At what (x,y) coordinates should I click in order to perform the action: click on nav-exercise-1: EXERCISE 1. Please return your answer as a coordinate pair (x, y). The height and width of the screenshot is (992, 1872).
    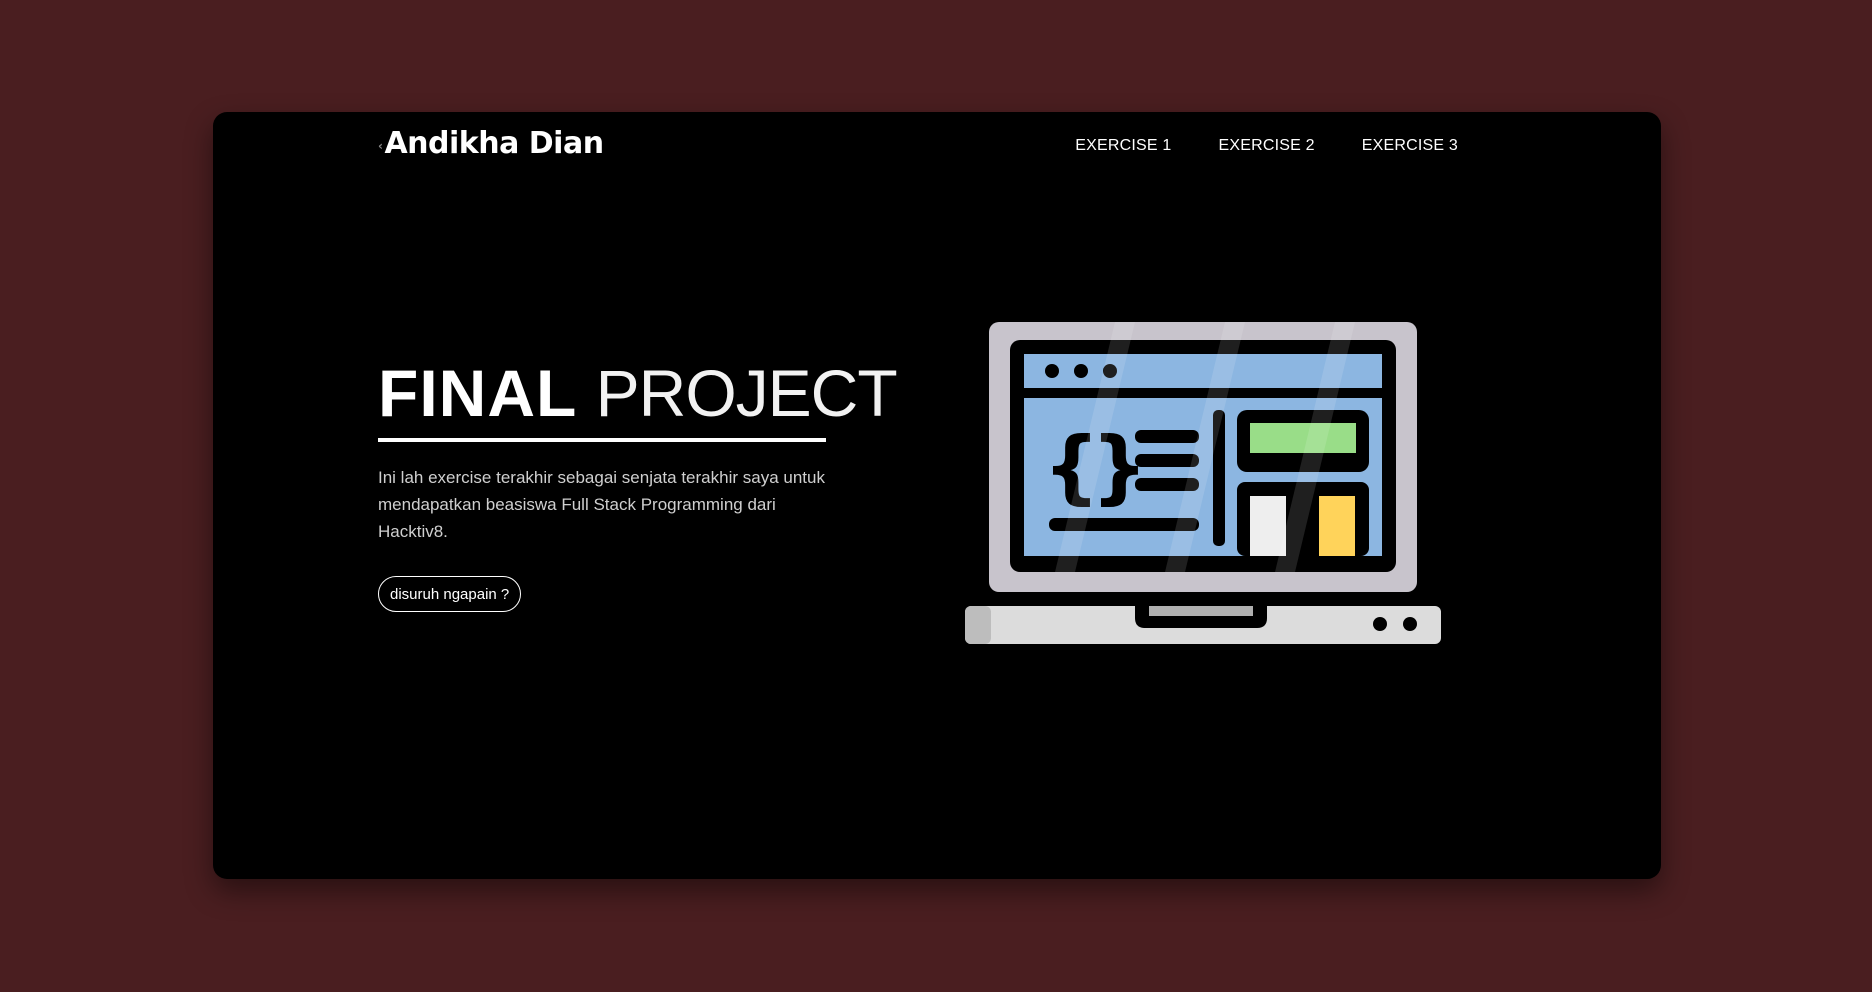
    Looking at the image, I should click on (1123, 146).